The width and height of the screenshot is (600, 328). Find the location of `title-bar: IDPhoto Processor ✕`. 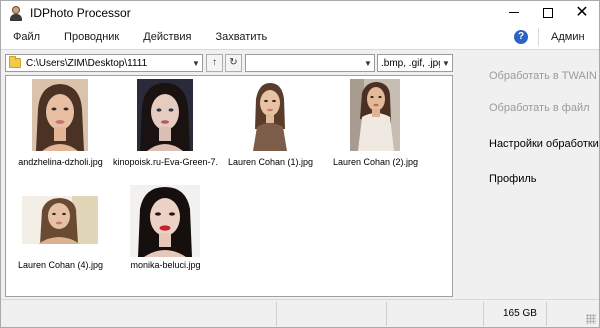

title-bar: IDPhoto Processor ✕ is located at coordinates (300, 12).